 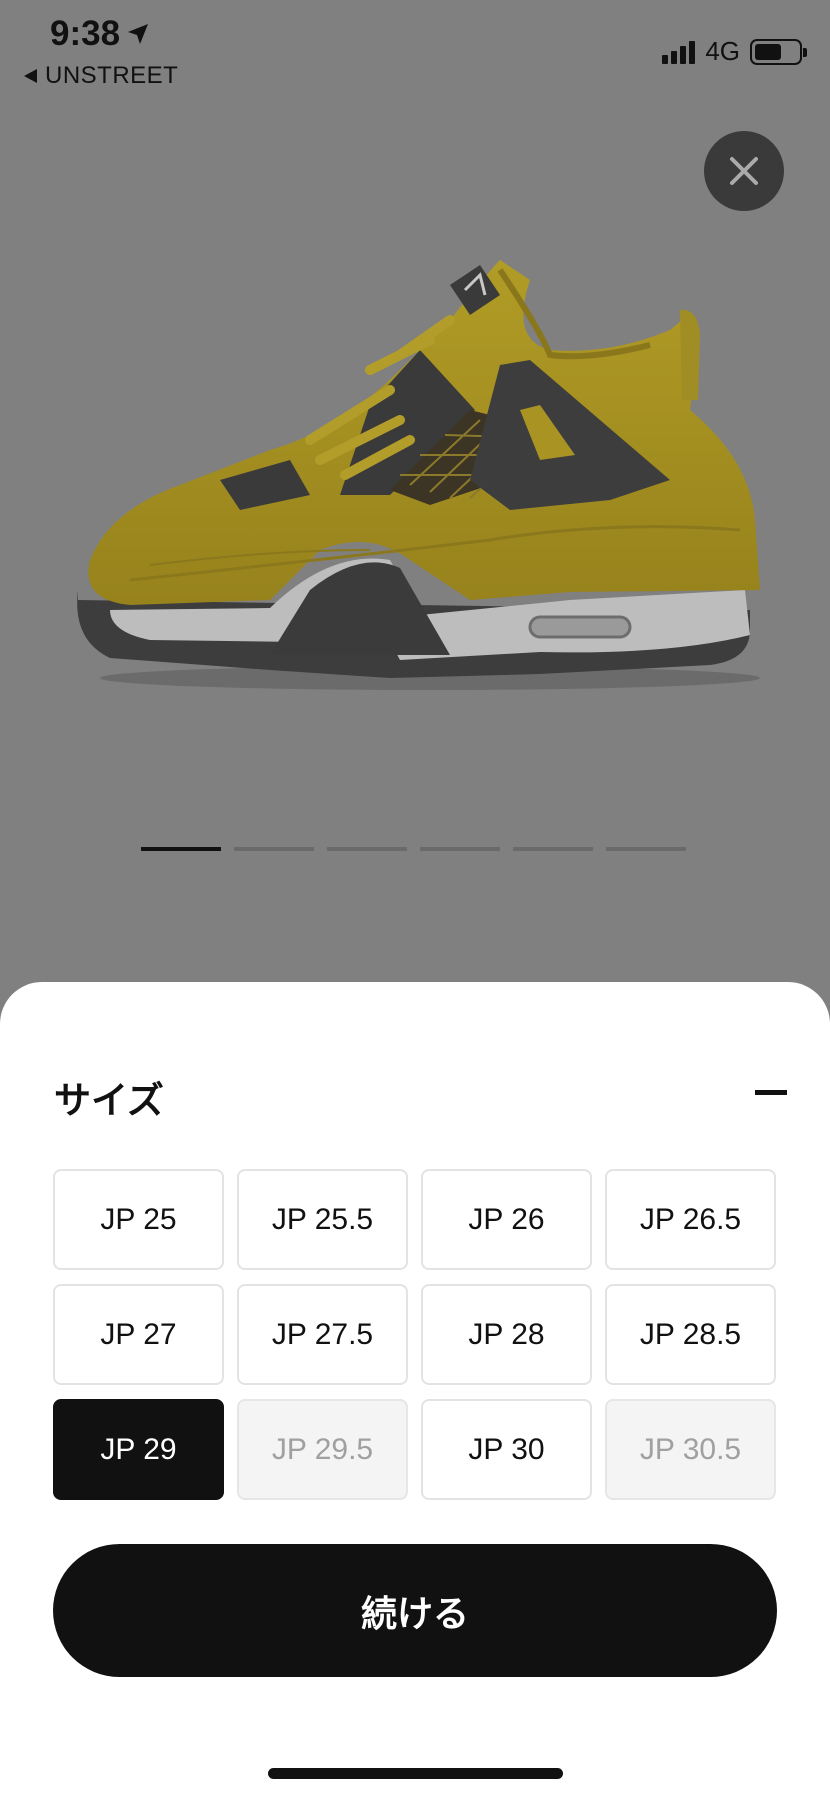 What do you see at coordinates (415, 1610) in the screenshot?
I see `continue-button: 続ける` at bounding box center [415, 1610].